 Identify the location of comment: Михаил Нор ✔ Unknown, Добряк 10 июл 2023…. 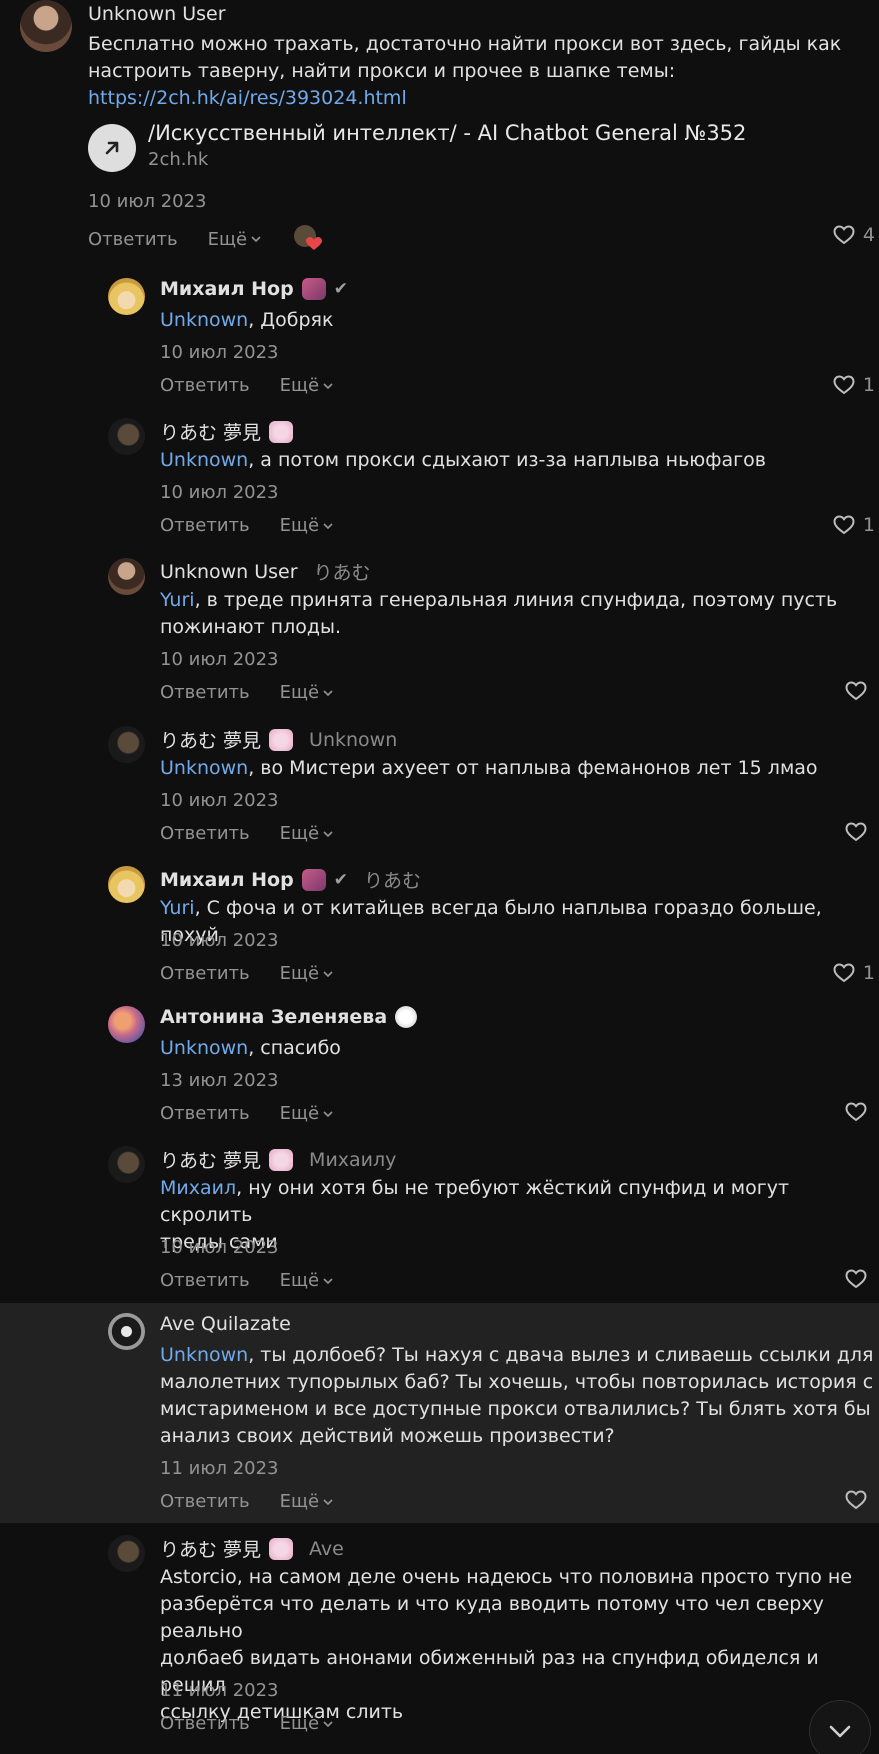
(439, 335).